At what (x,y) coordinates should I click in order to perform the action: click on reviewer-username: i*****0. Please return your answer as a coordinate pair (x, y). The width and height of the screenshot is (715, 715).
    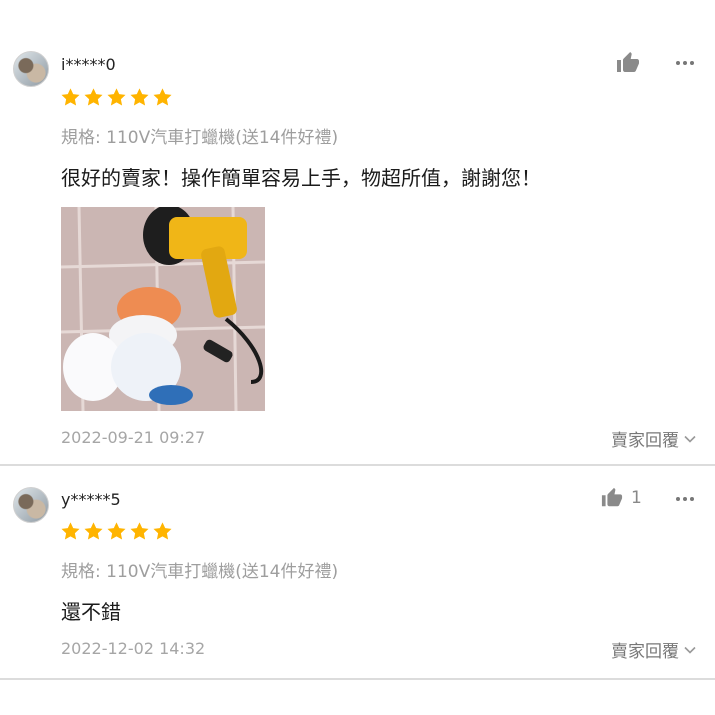
    Looking at the image, I should click on (88, 64).